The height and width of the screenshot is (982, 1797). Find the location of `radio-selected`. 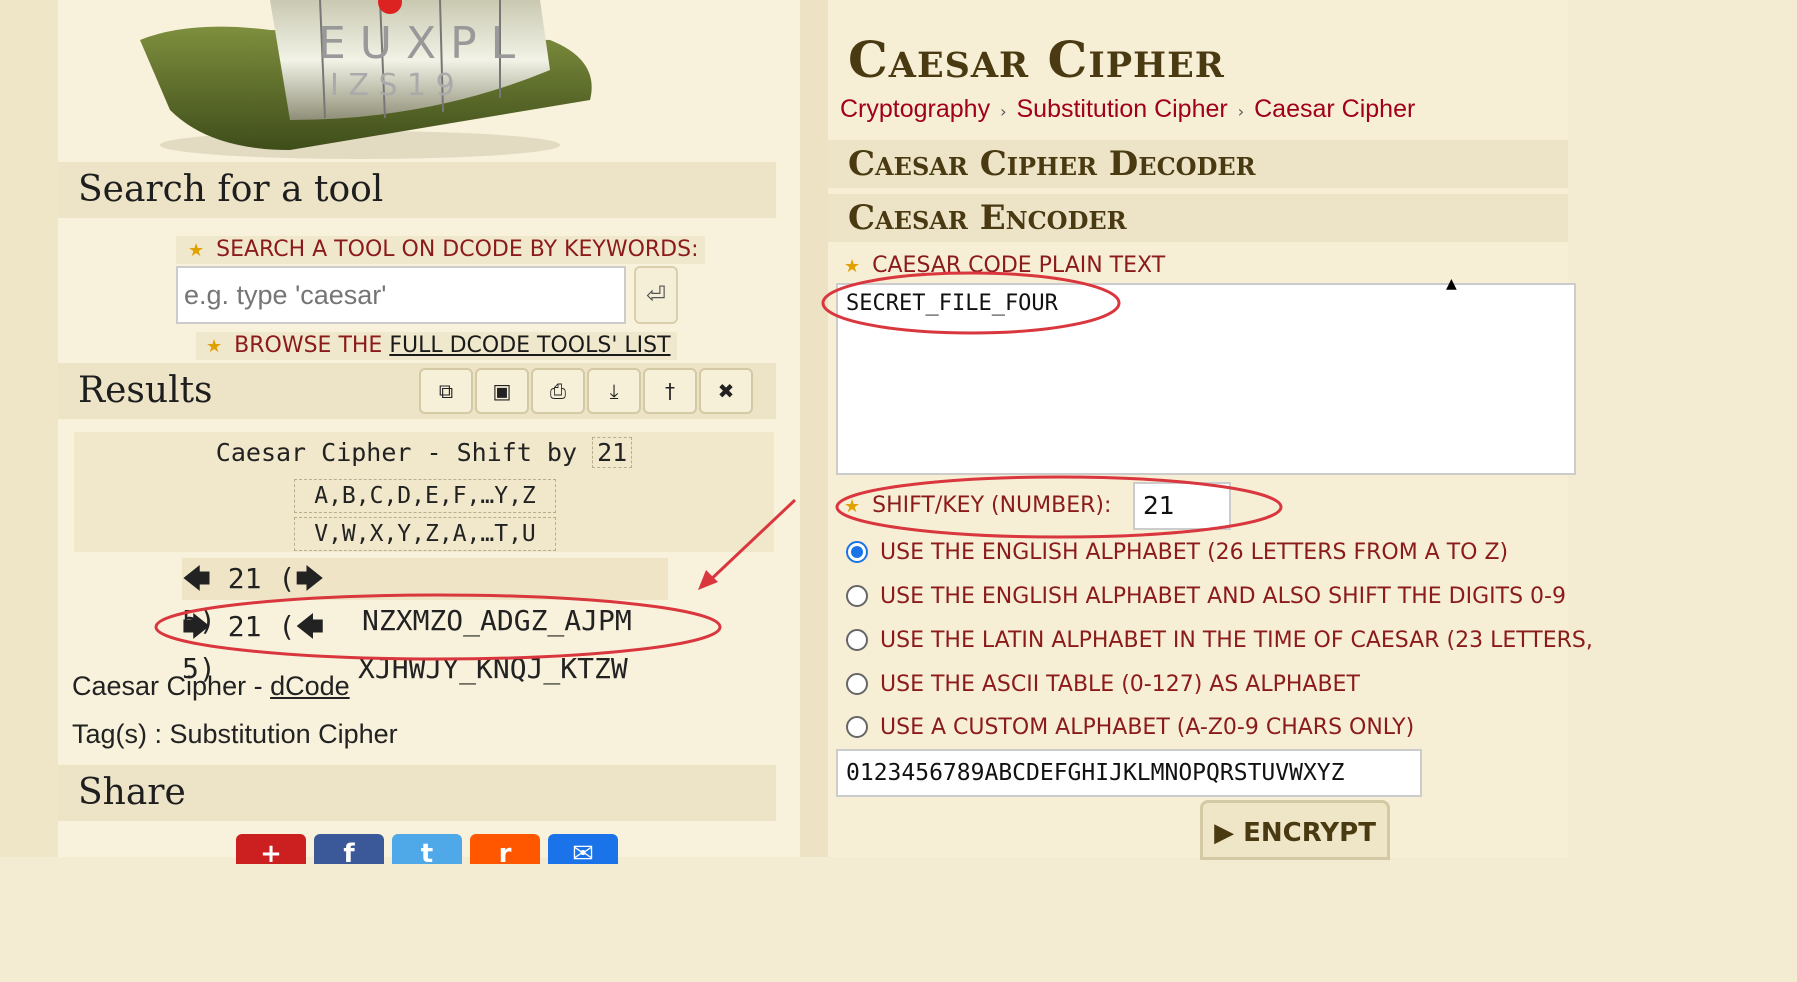

radio-selected is located at coordinates (857, 552).